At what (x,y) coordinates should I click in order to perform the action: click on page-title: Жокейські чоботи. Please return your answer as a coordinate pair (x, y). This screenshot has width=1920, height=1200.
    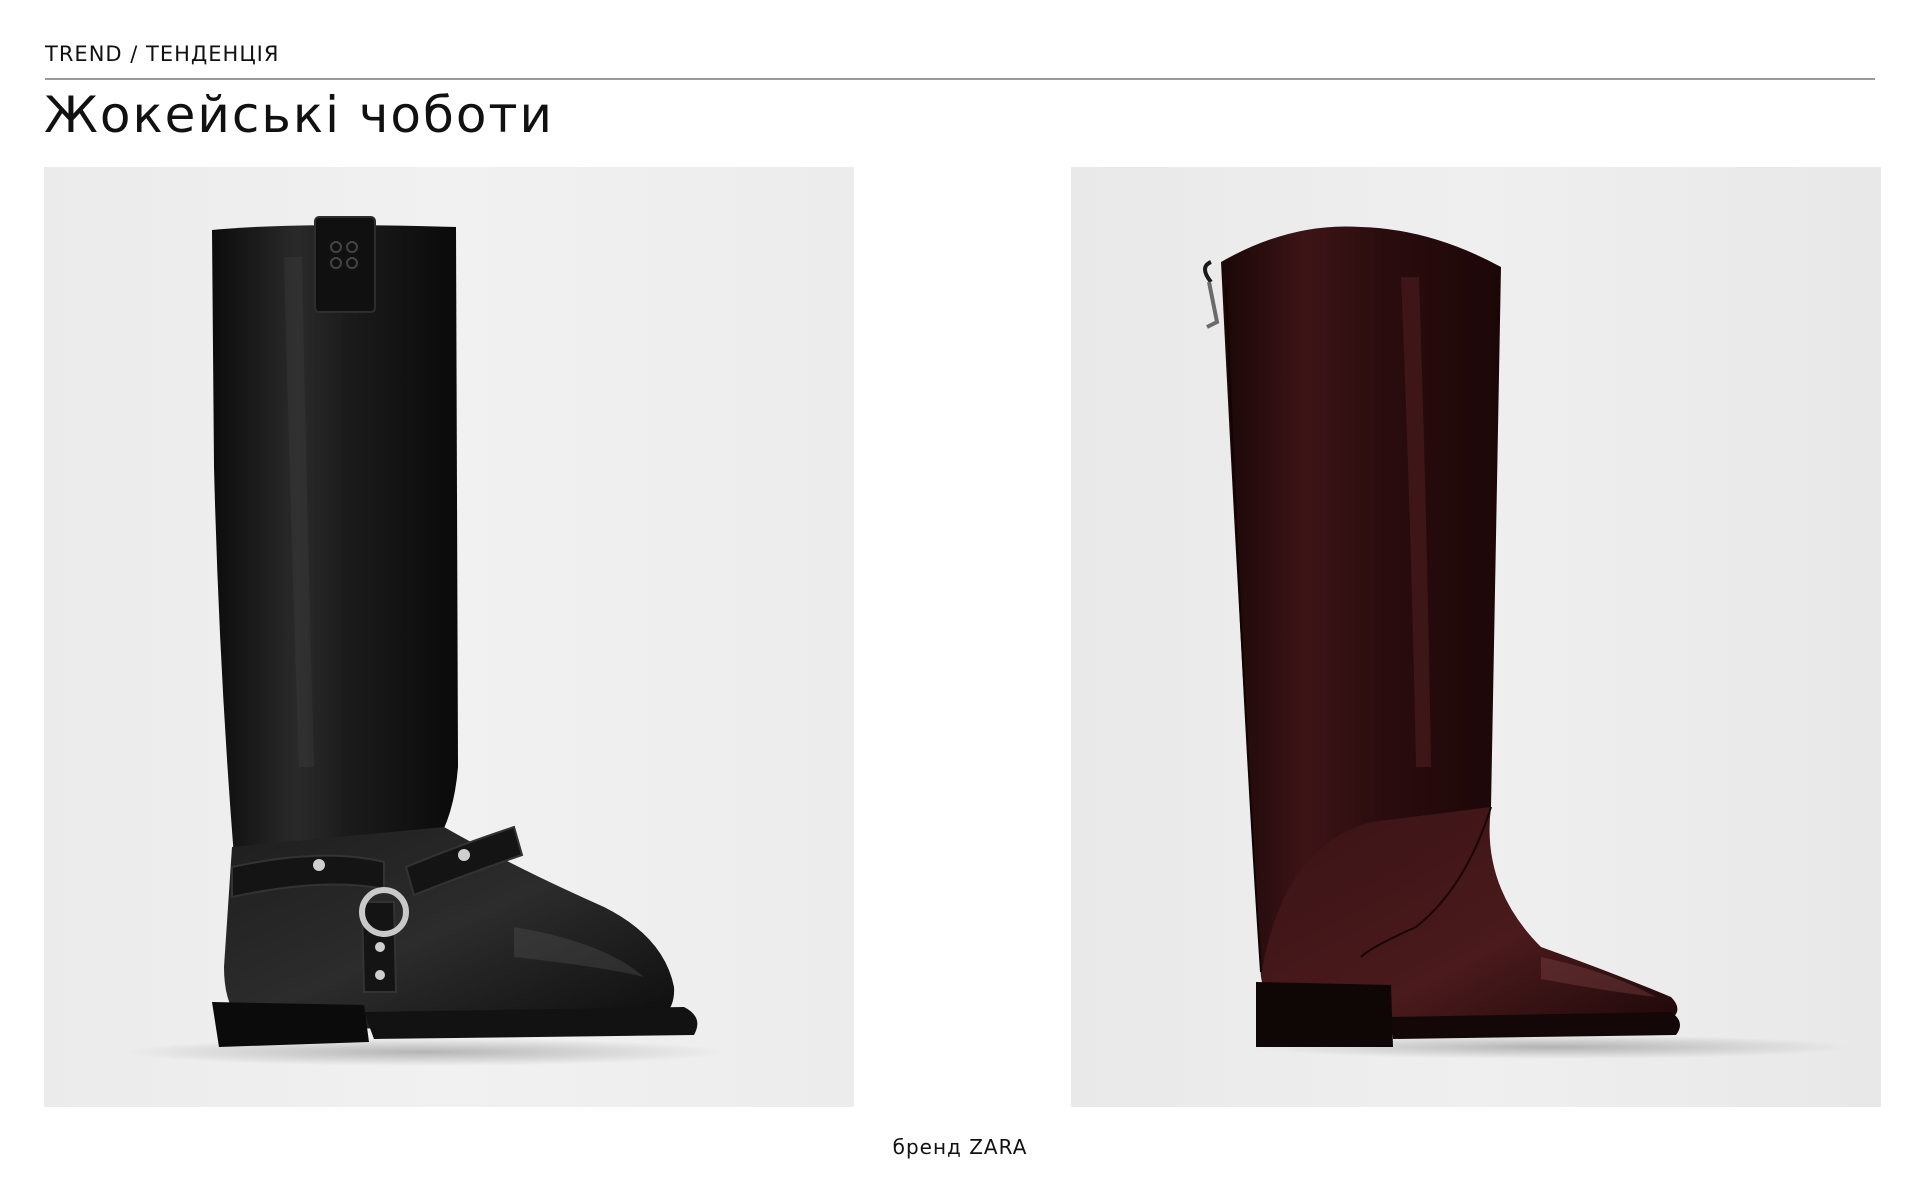
    Looking at the image, I should click on (299, 115).